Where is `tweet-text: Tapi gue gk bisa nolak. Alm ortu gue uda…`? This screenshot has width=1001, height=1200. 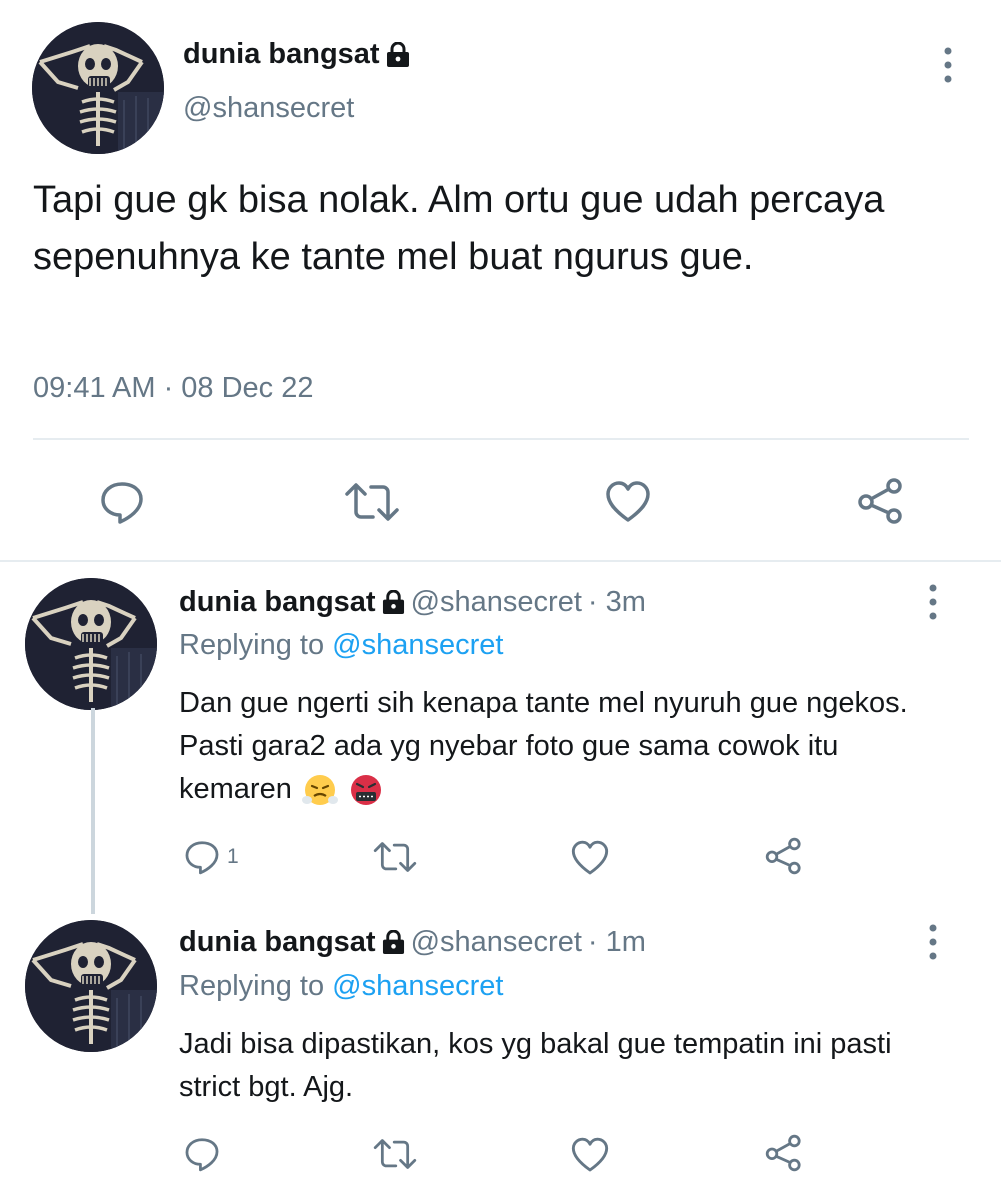
tweet-text: Tapi gue gk bisa nolak. Alm ortu gue uda… is located at coordinates (459, 228).